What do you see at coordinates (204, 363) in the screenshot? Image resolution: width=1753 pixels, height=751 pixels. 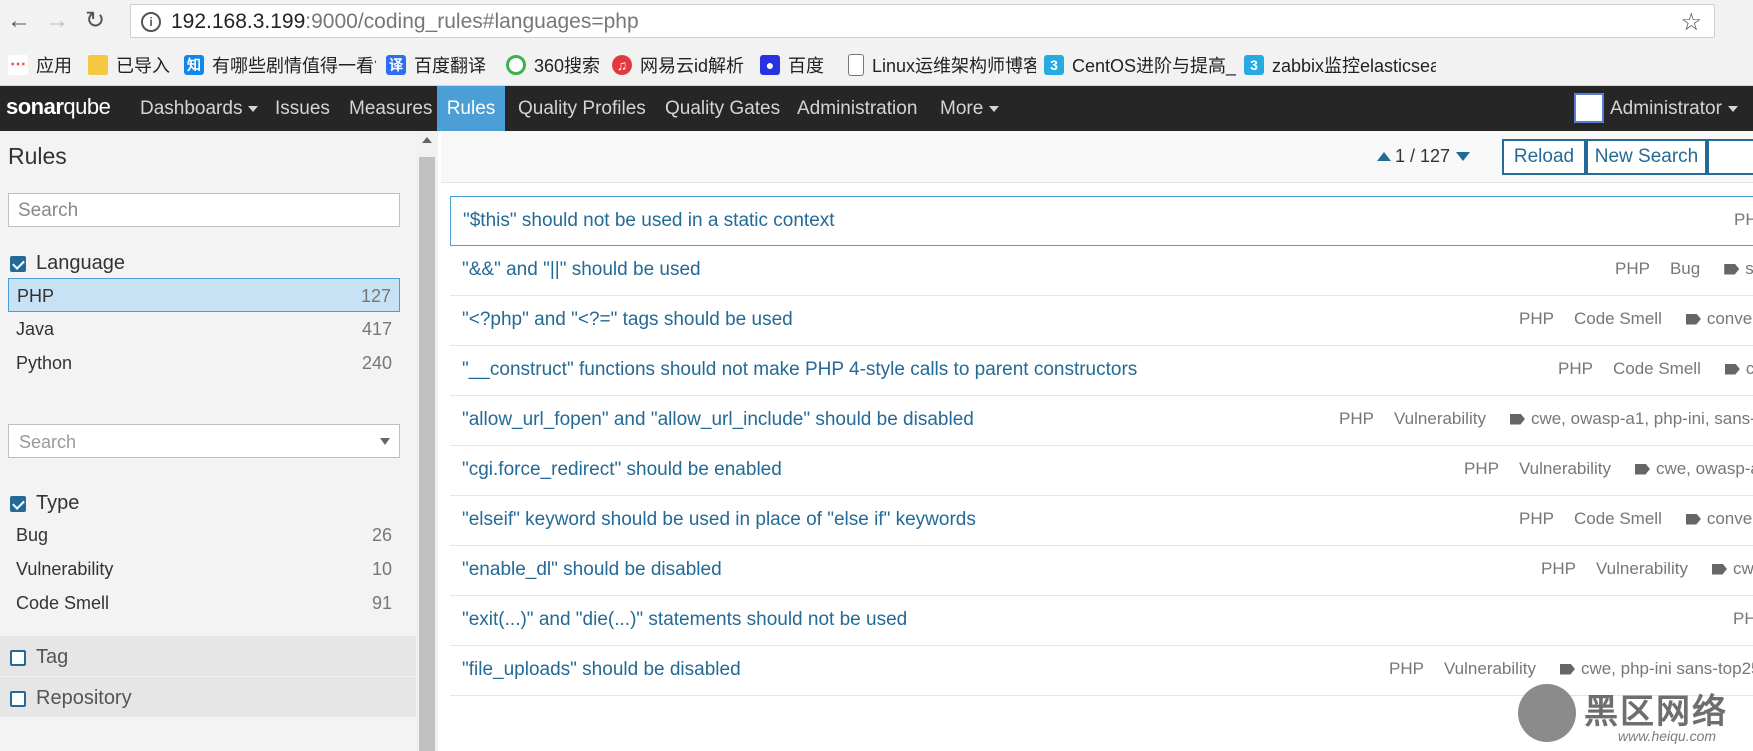 I see `facet-item-python: Python 240` at bounding box center [204, 363].